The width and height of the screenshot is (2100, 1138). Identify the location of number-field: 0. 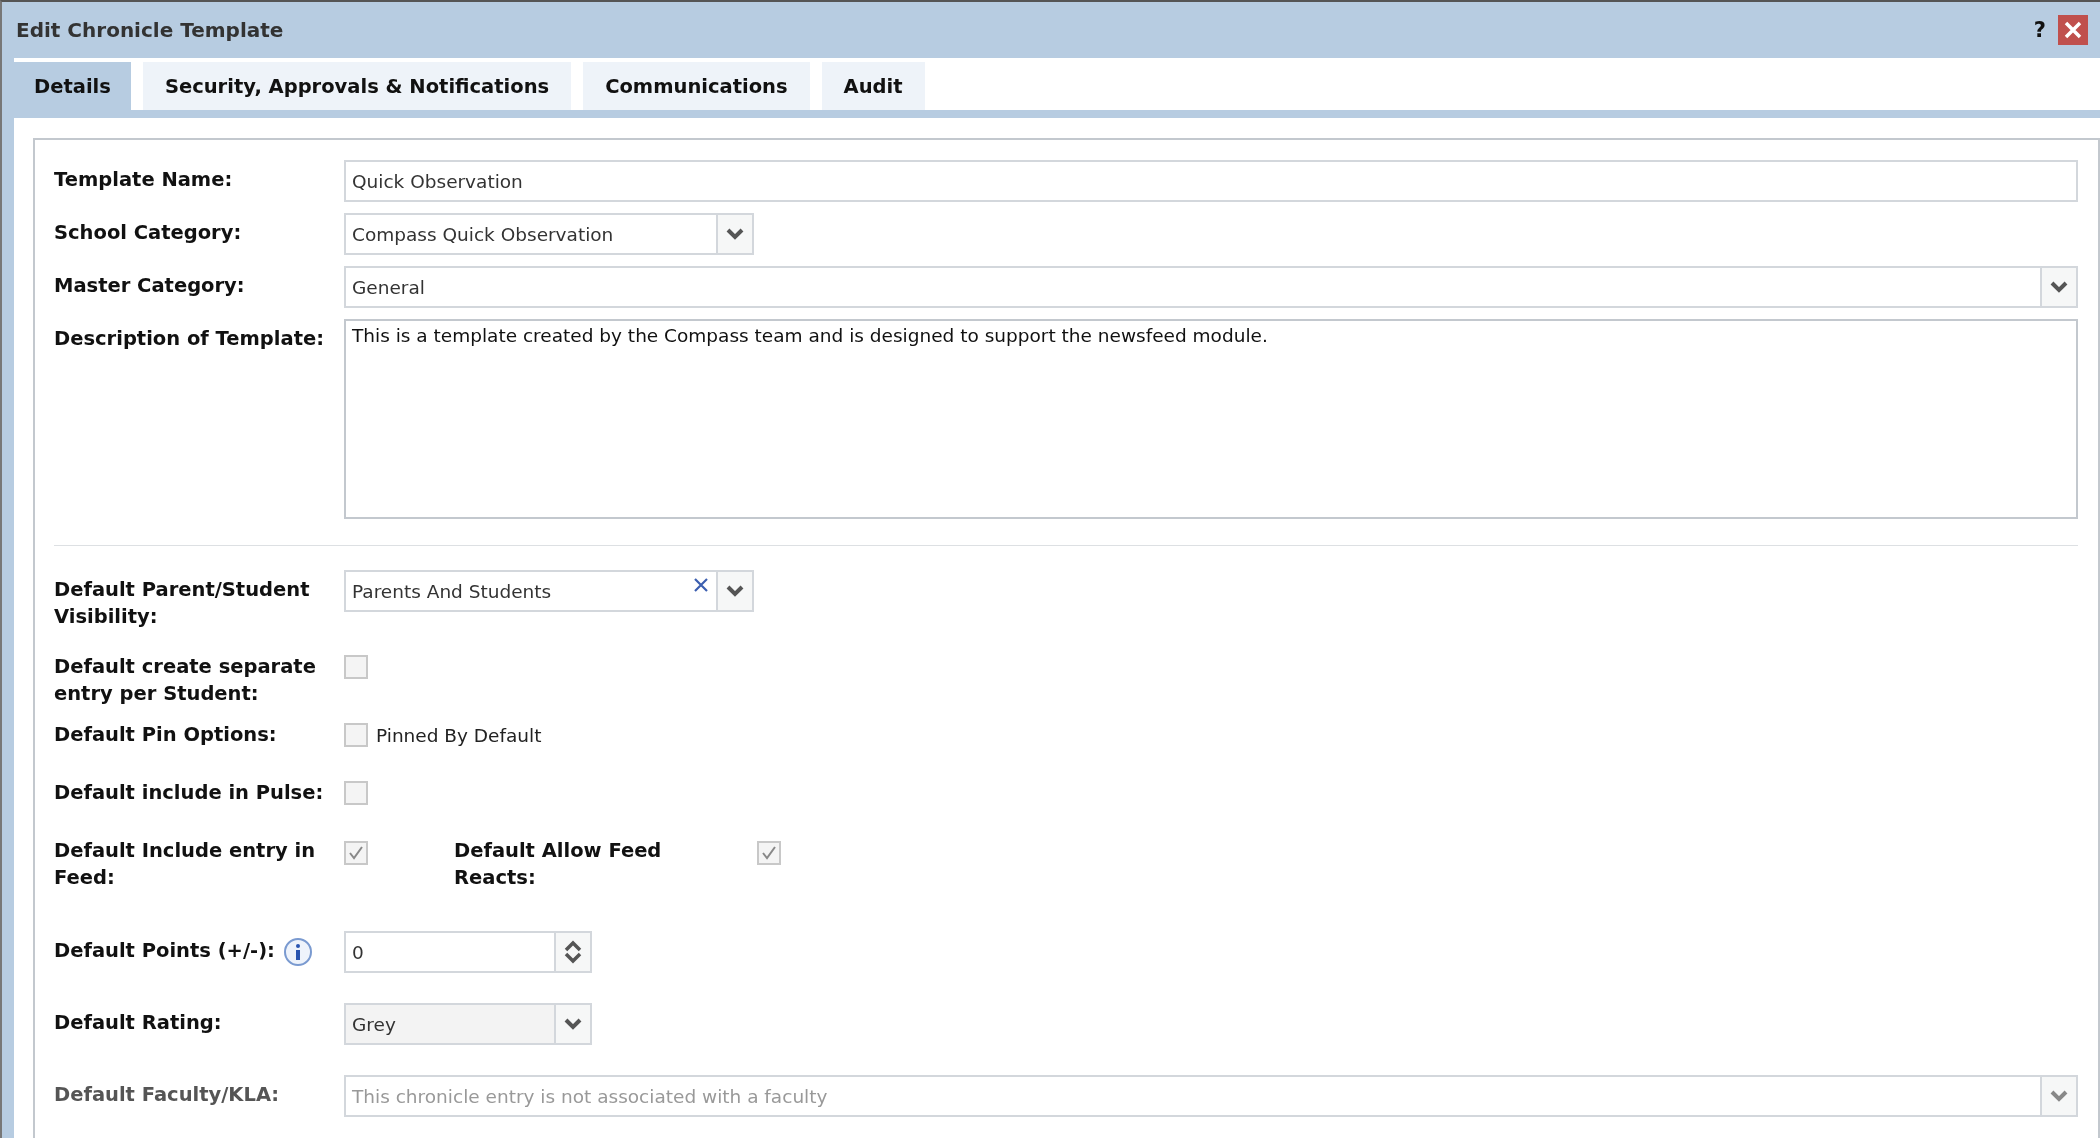
(468, 952).